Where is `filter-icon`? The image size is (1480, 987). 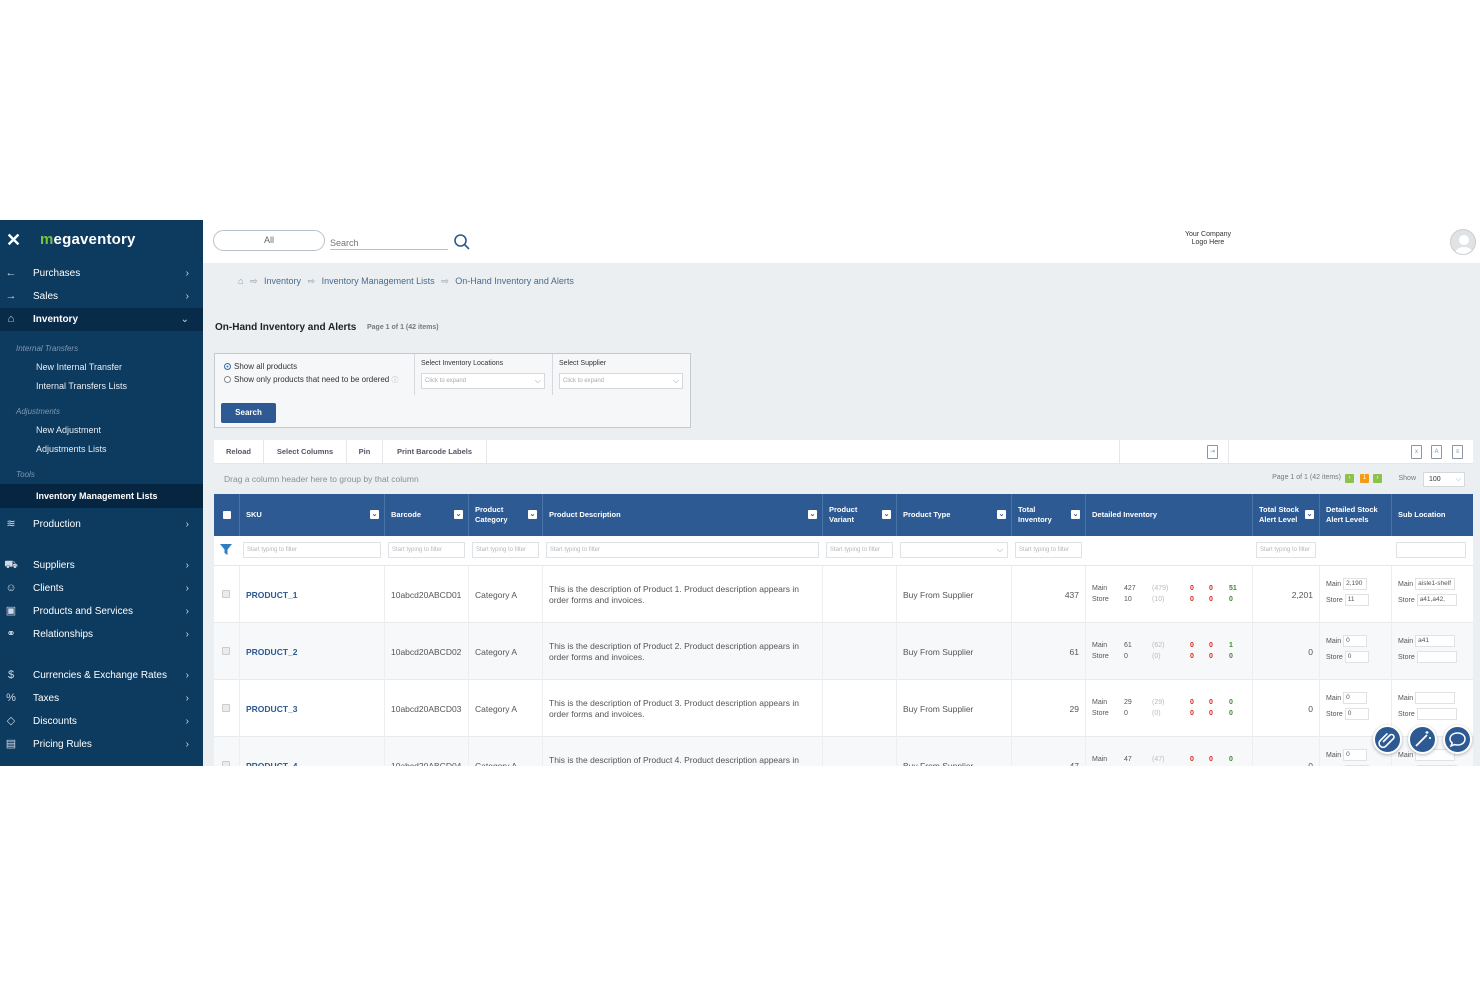 filter-icon is located at coordinates (226, 550).